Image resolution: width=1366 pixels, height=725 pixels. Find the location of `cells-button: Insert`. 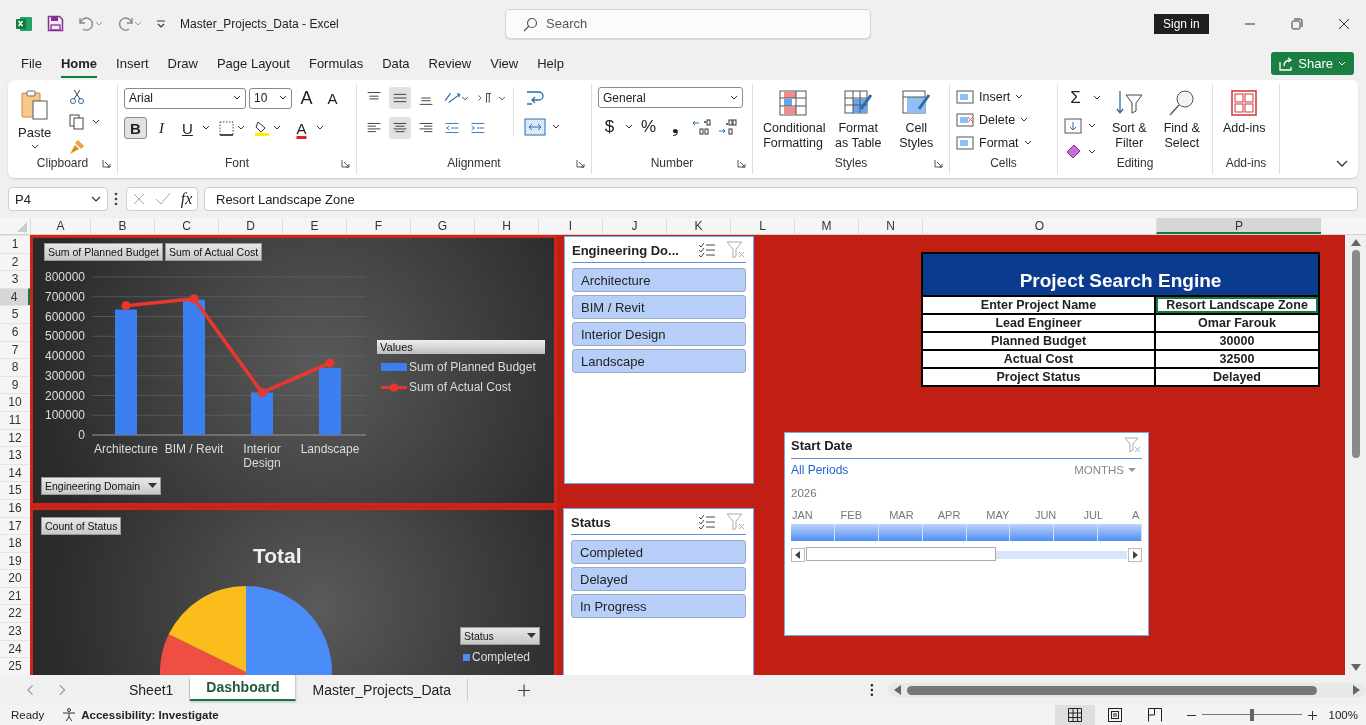

cells-button: Insert is located at coordinates (990, 97).